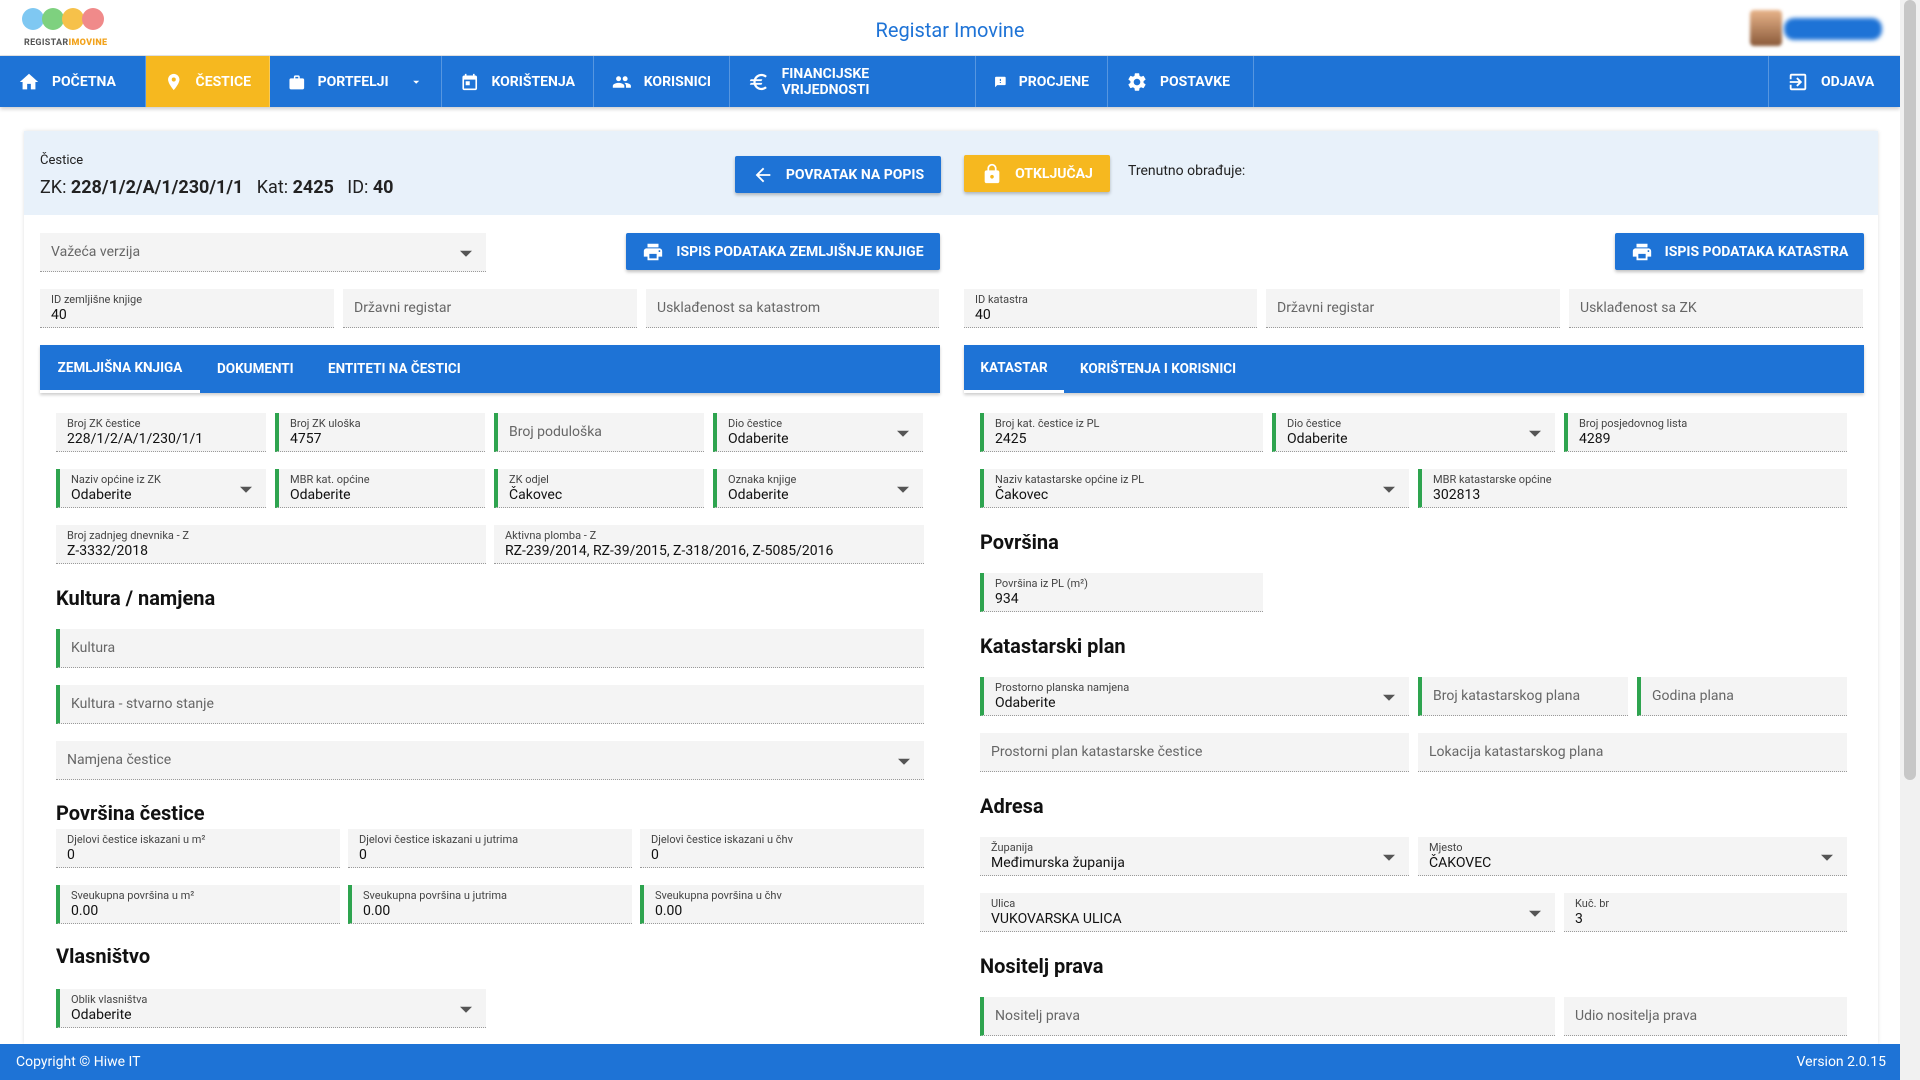 Image resolution: width=1920 pixels, height=1080 pixels. I want to click on back-to-list-button: POVRATAK NA POPIS, so click(838, 174).